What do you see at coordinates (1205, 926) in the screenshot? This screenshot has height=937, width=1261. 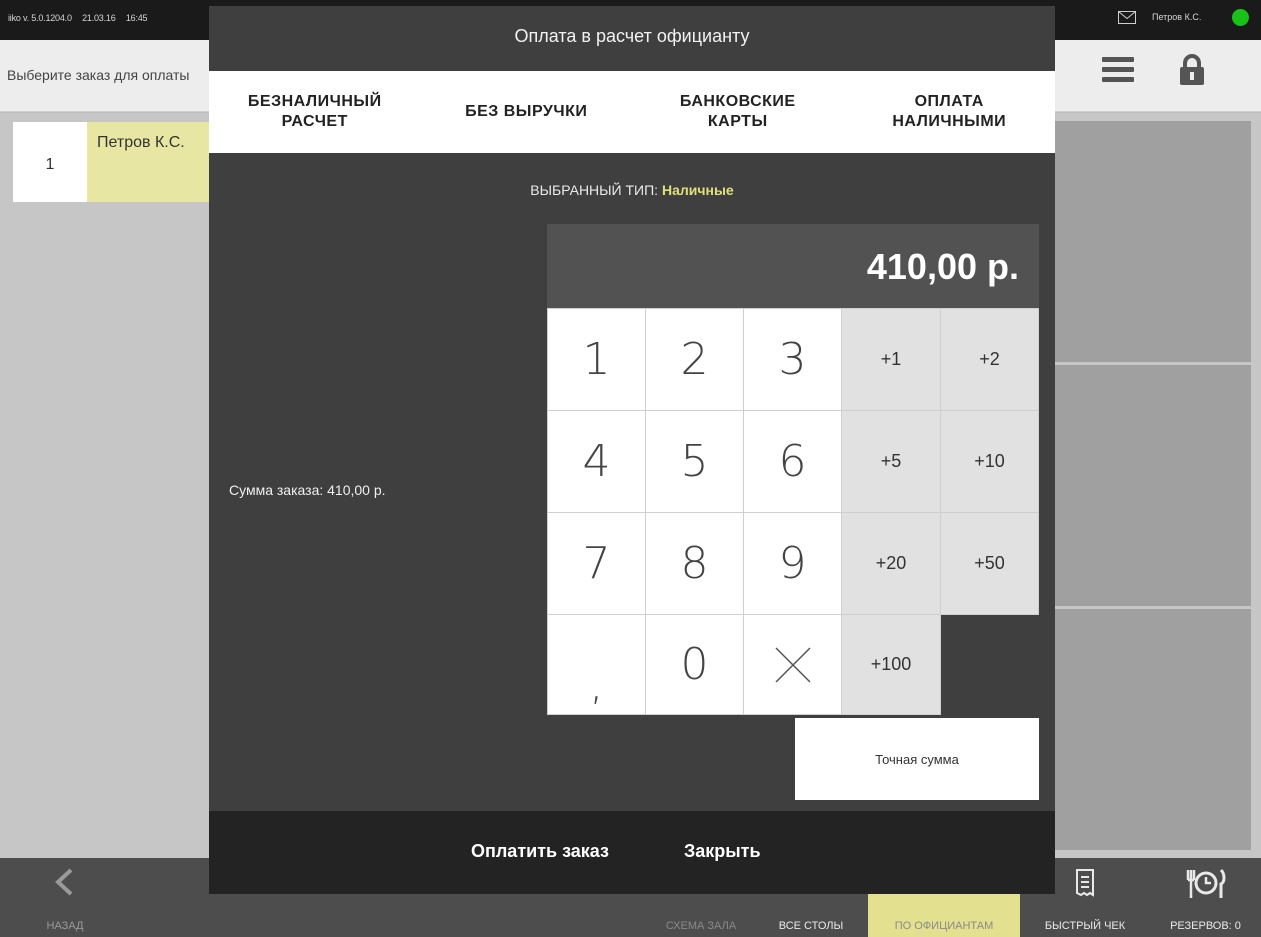 I see `reservations-label: РЕЗЕРВОВ: 0` at bounding box center [1205, 926].